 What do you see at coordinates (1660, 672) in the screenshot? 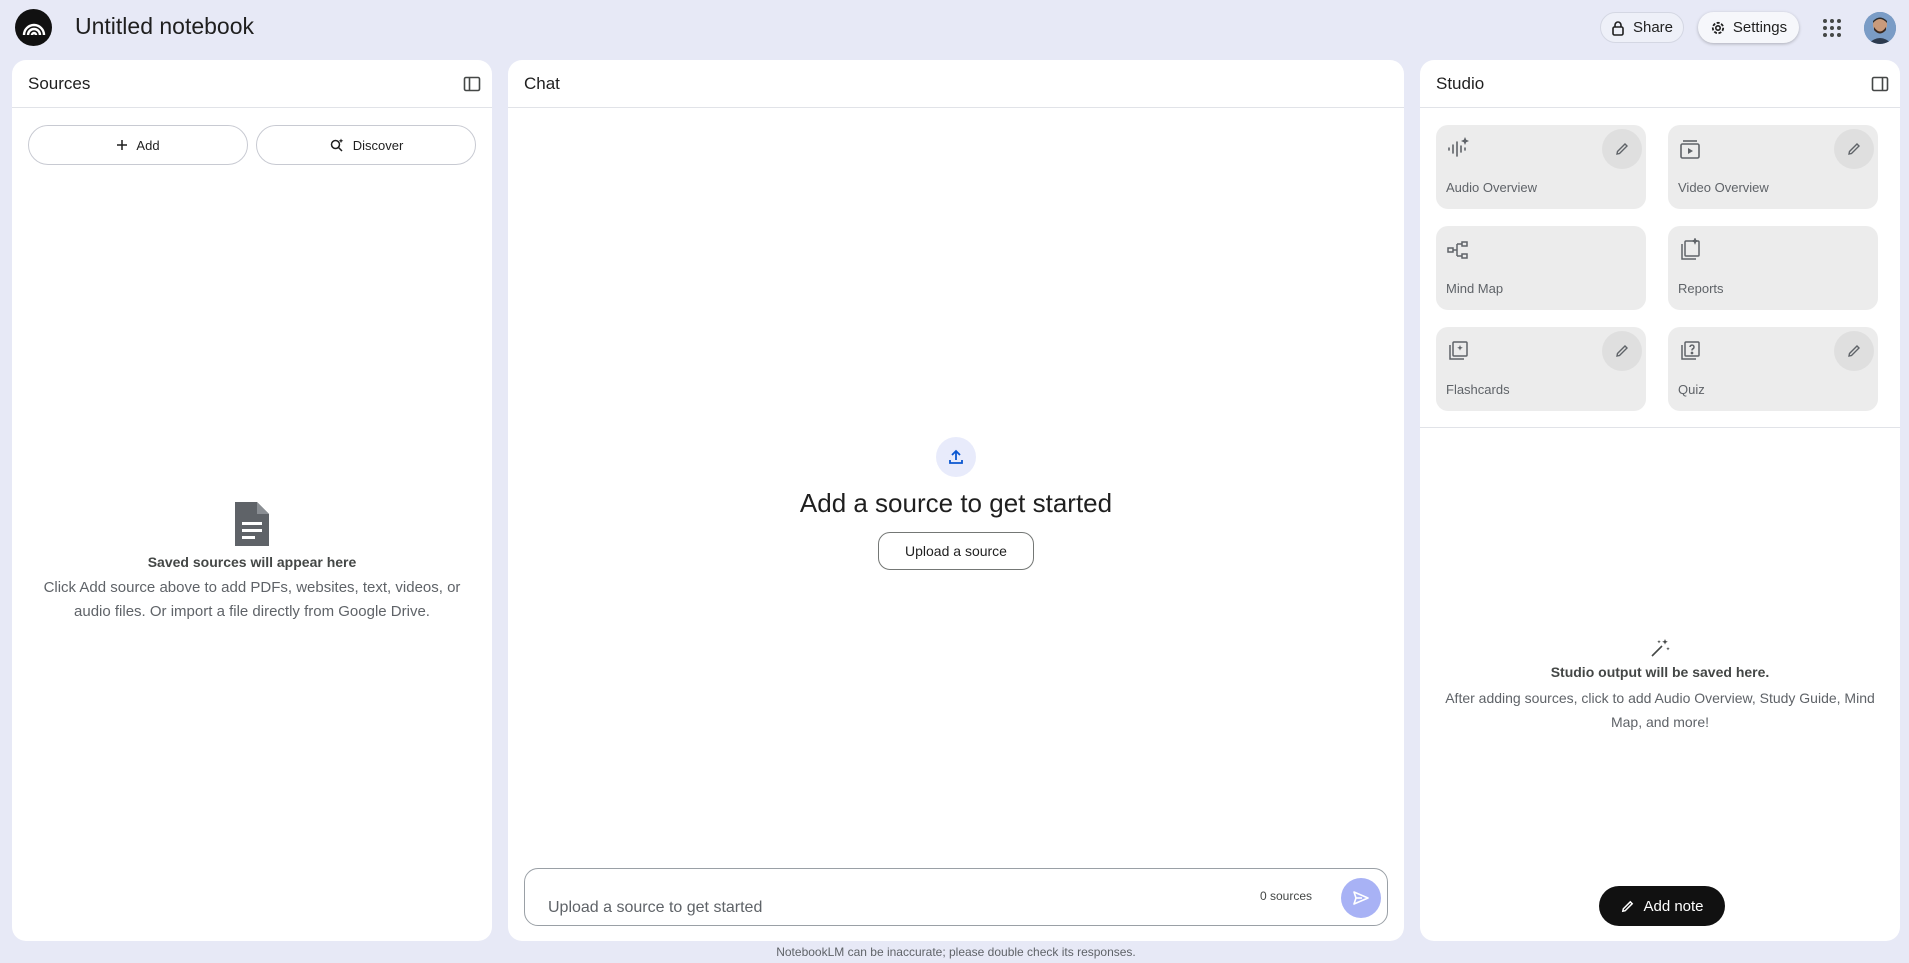
I see `studio-empty-title: Studio output will be saved here.` at bounding box center [1660, 672].